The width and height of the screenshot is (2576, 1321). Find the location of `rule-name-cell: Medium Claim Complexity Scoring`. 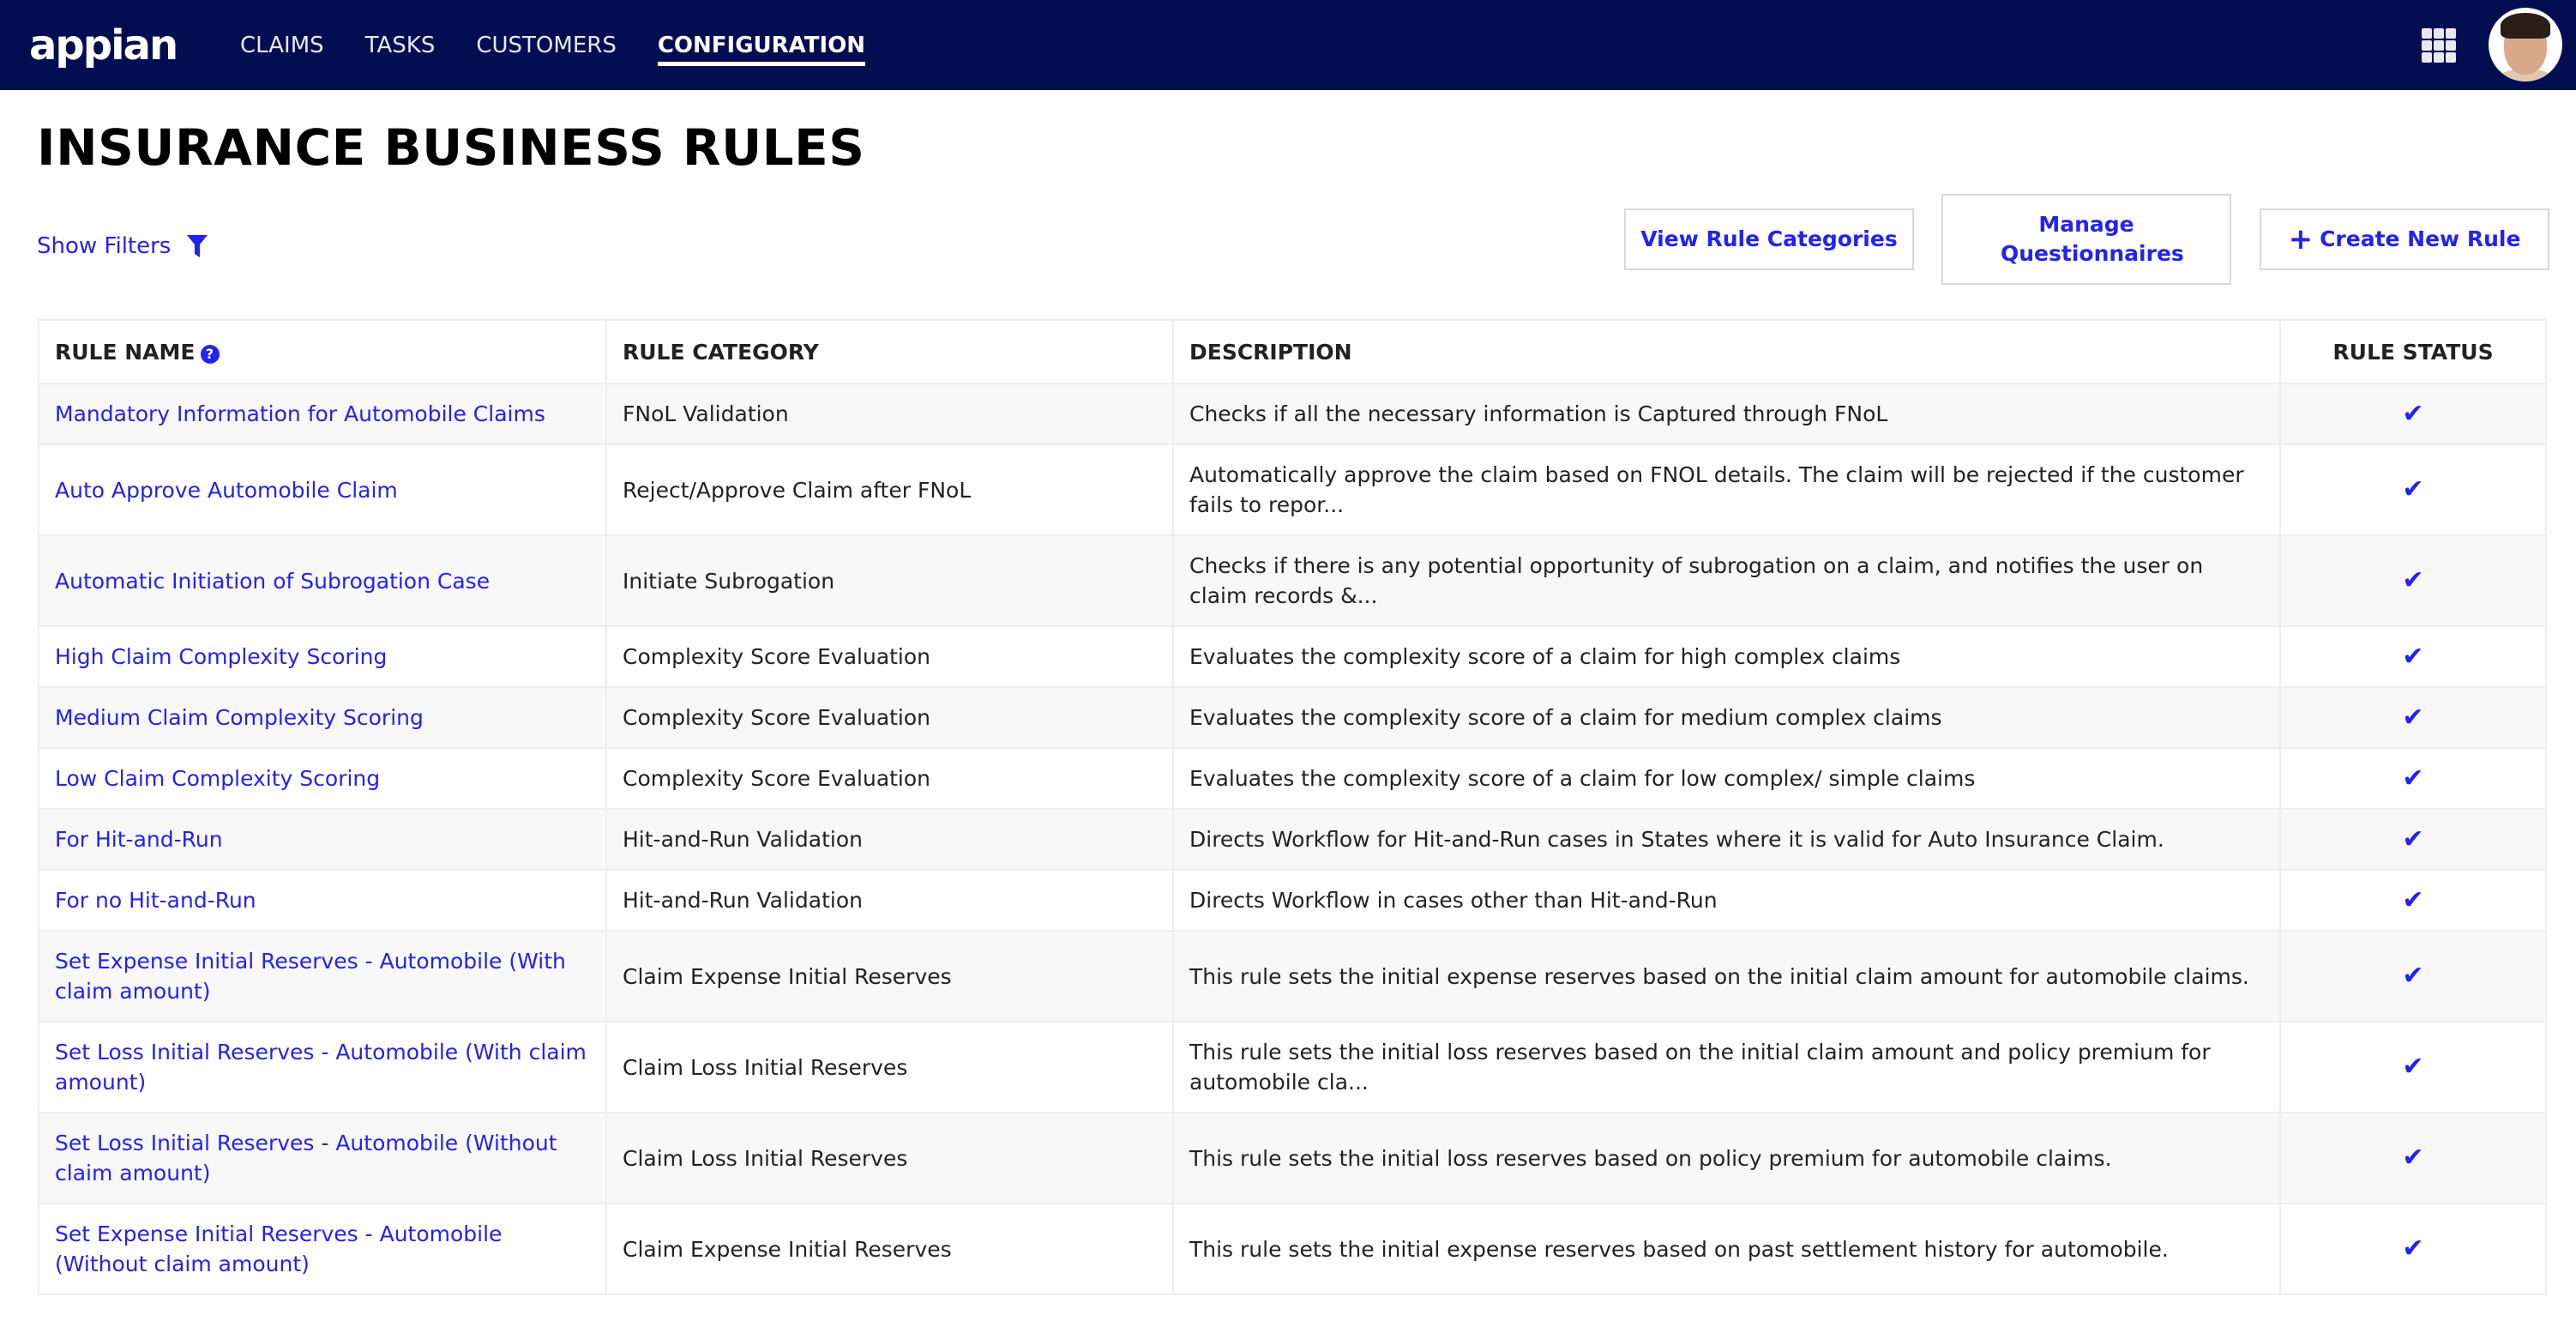

rule-name-cell: Medium Claim Complexity Scoring is located at coordinates (322, 717).